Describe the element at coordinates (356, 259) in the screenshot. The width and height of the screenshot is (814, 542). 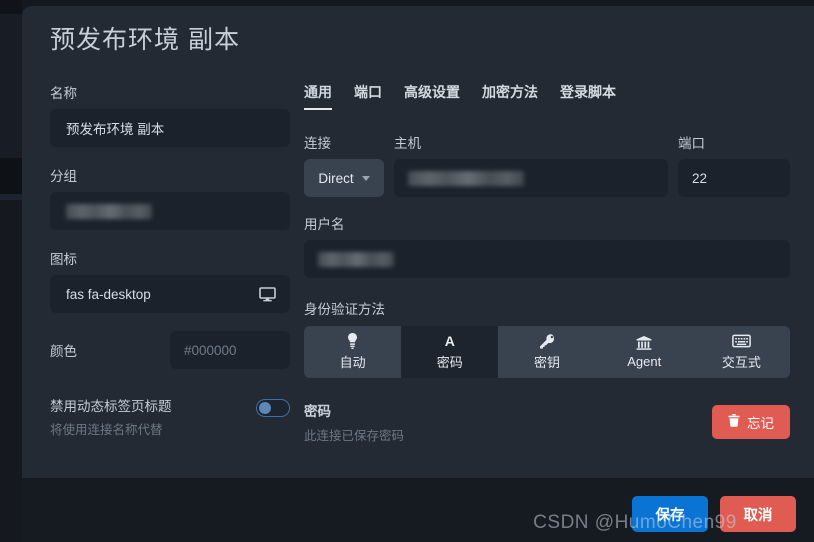
I see `username-redacted-value` at that location.